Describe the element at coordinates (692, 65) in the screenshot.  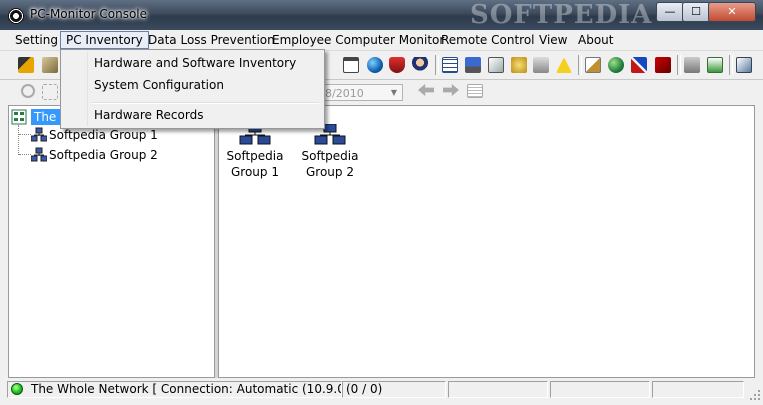
I see `folder-icon` at that location.